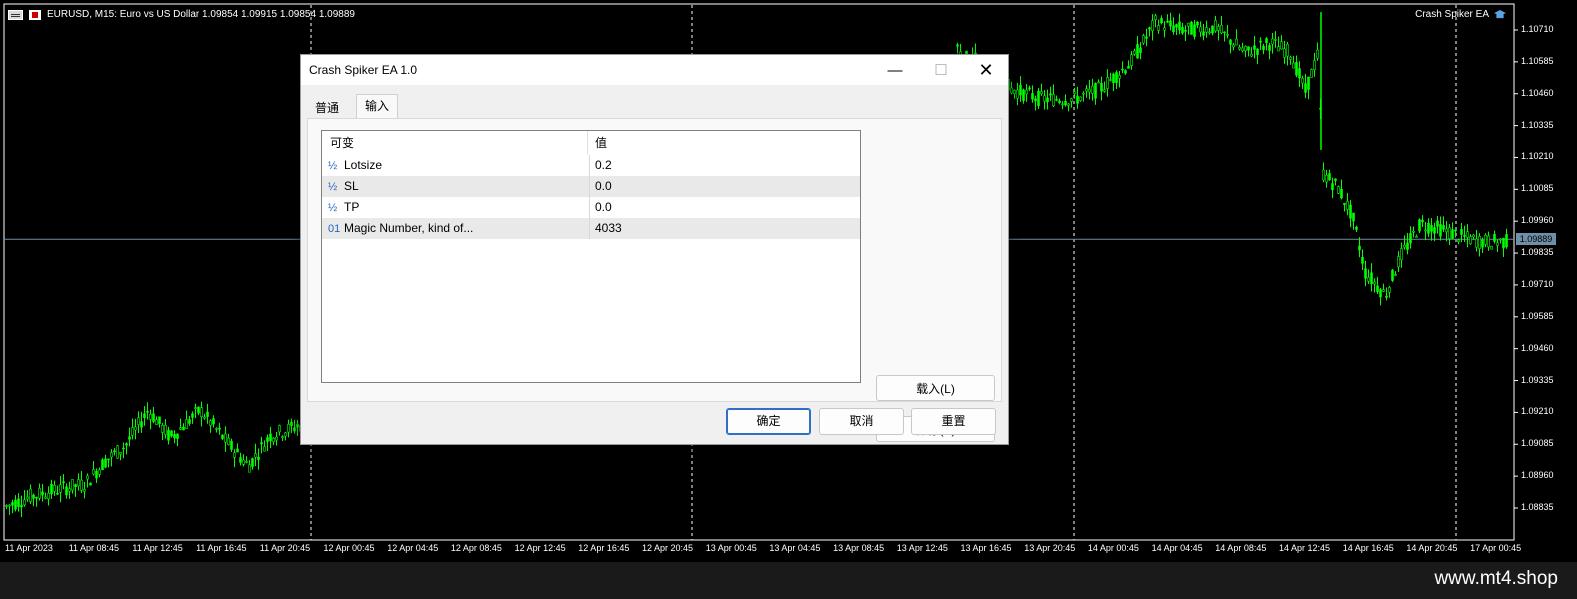 The width and height of the screenshot is (1577, 599). Describe the element at coordinates (922, 548) in the screenshot. I see `time-tick-label: 13 Apr 12:45` at that location.